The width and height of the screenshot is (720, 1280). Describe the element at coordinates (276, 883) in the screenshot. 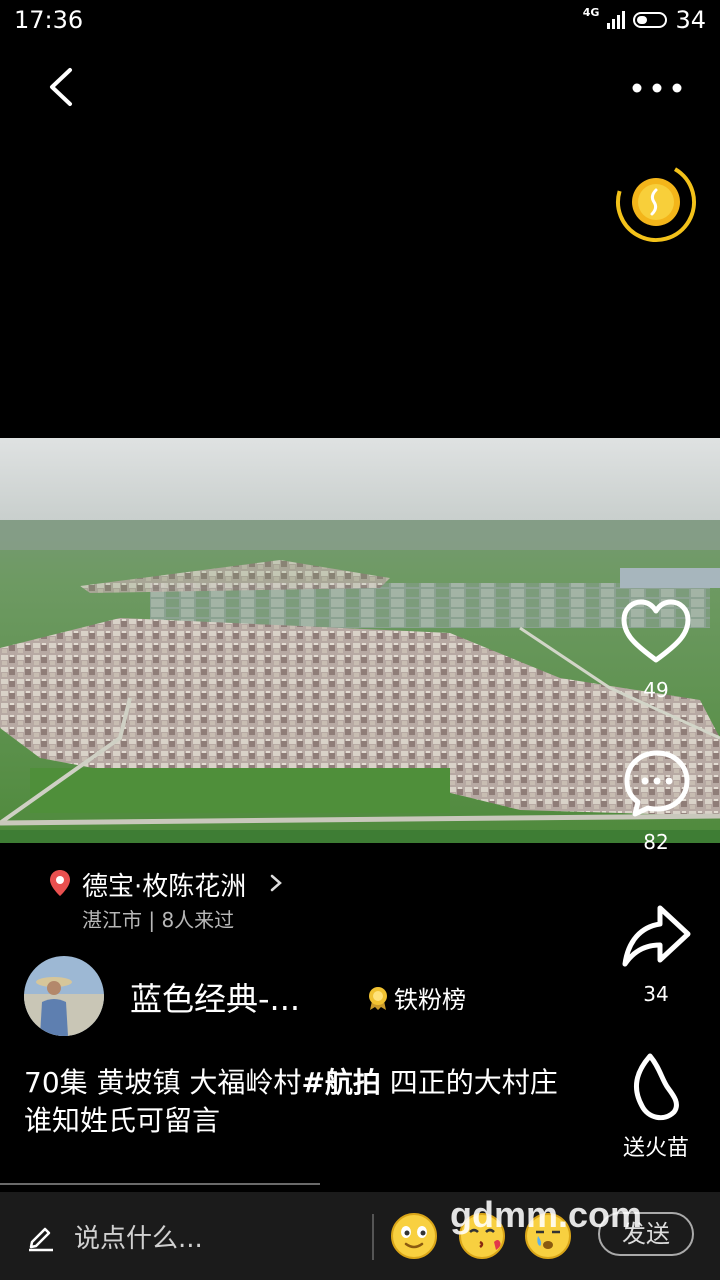

I see `chevron-right-icon` at that location.